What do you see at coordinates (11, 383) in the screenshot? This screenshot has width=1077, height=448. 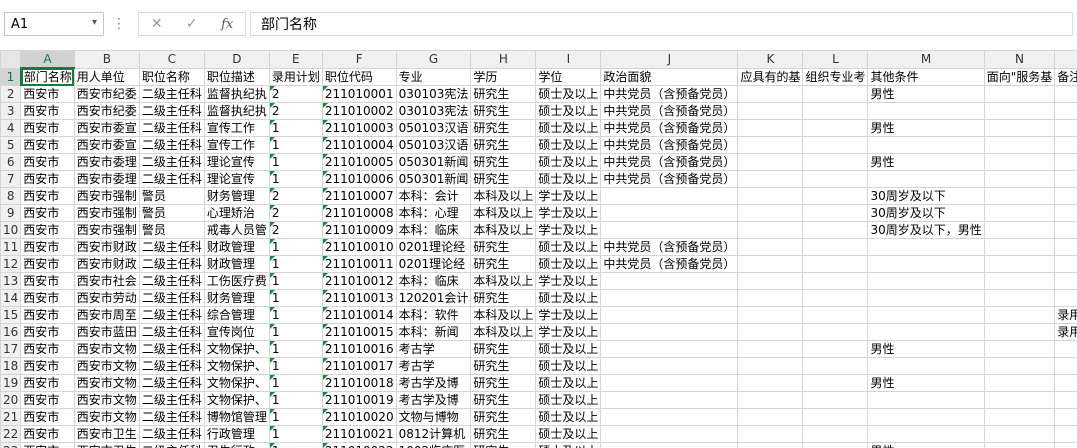 I see `row-header-19: 19` at bounding box center [11, 383].